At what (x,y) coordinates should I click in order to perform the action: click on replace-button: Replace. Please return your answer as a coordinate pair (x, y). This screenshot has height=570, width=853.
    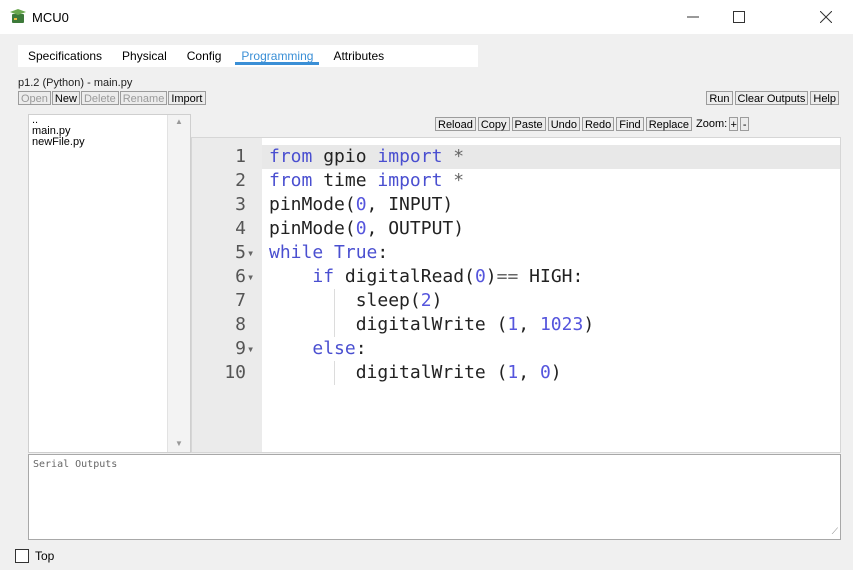
    Looking at the image, I should click on (669, 124).